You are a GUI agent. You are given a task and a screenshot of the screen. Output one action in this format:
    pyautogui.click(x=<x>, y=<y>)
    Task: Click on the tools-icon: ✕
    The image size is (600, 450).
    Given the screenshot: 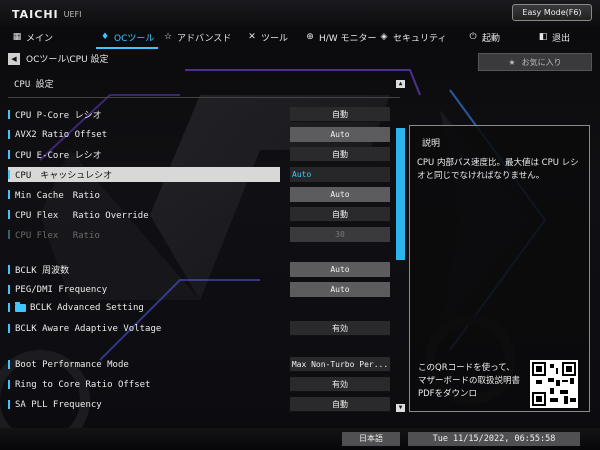 What is the action you would take?
    pyautogui.click(x=252, y=37)
    